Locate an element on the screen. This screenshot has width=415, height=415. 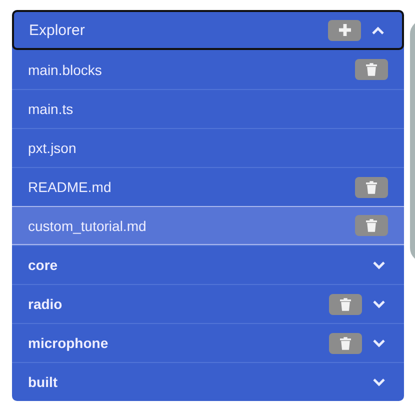
collapse-chevron-icon is located at coordinates (378, 30).